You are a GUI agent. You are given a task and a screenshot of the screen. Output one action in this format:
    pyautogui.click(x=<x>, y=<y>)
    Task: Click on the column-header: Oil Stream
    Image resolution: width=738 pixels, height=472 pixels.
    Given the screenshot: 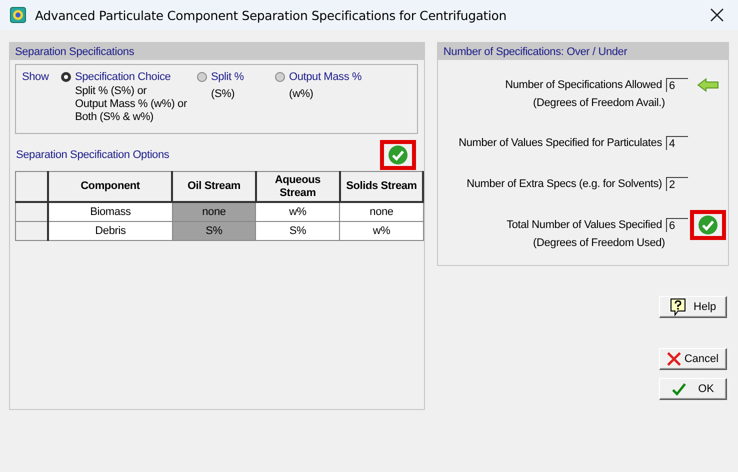 What is the action you would take?
    pyautogui.click(x=214, y=187)
    